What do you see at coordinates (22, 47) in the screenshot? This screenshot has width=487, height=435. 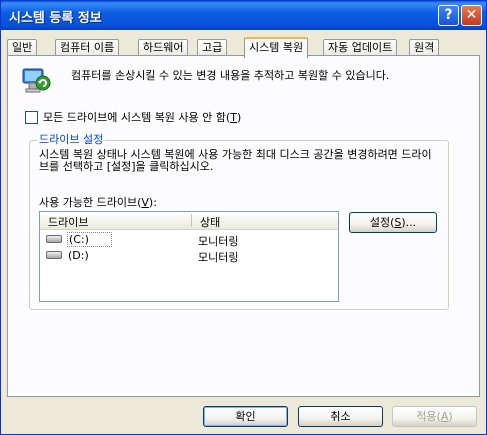 I see `tab-general: 일반` at bounding box center [22, 47].